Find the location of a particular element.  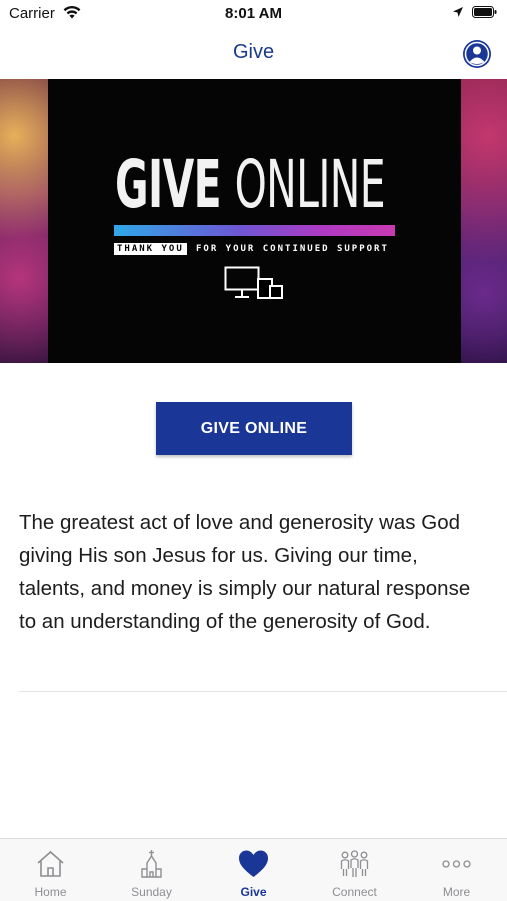

tab-label-sunday: Sunday is located at coordinates (151, 892).